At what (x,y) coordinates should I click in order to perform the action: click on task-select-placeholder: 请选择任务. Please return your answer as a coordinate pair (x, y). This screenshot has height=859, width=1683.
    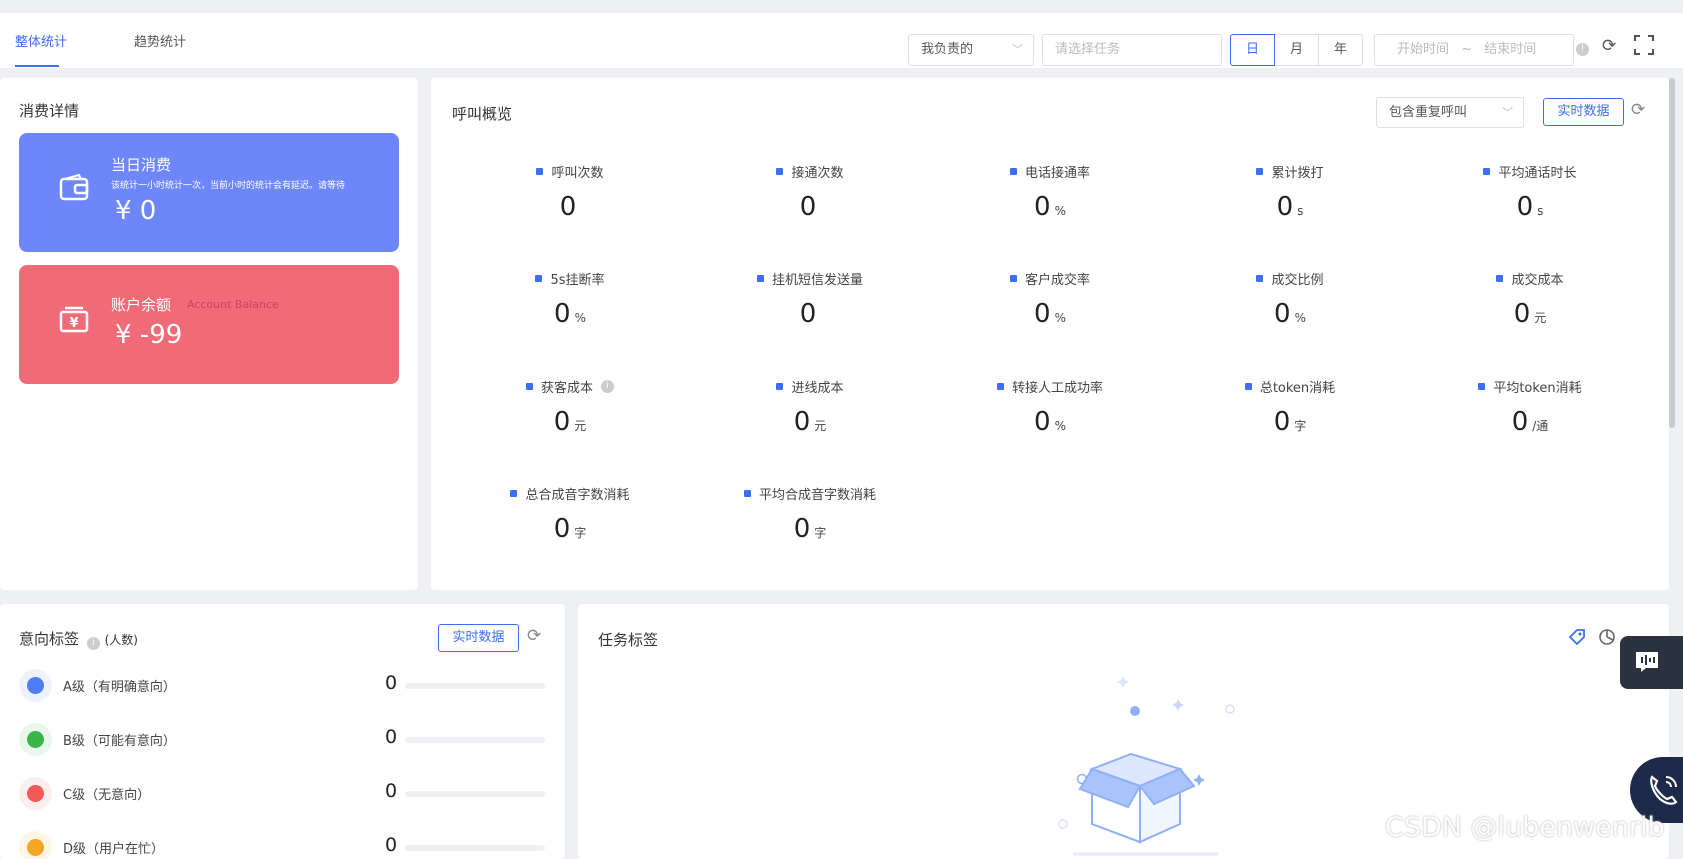
    Looking at the image, I should click on (1088, 49).